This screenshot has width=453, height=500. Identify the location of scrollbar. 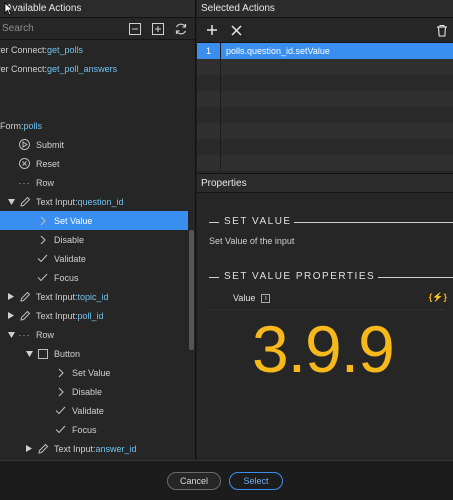
(191, 290).